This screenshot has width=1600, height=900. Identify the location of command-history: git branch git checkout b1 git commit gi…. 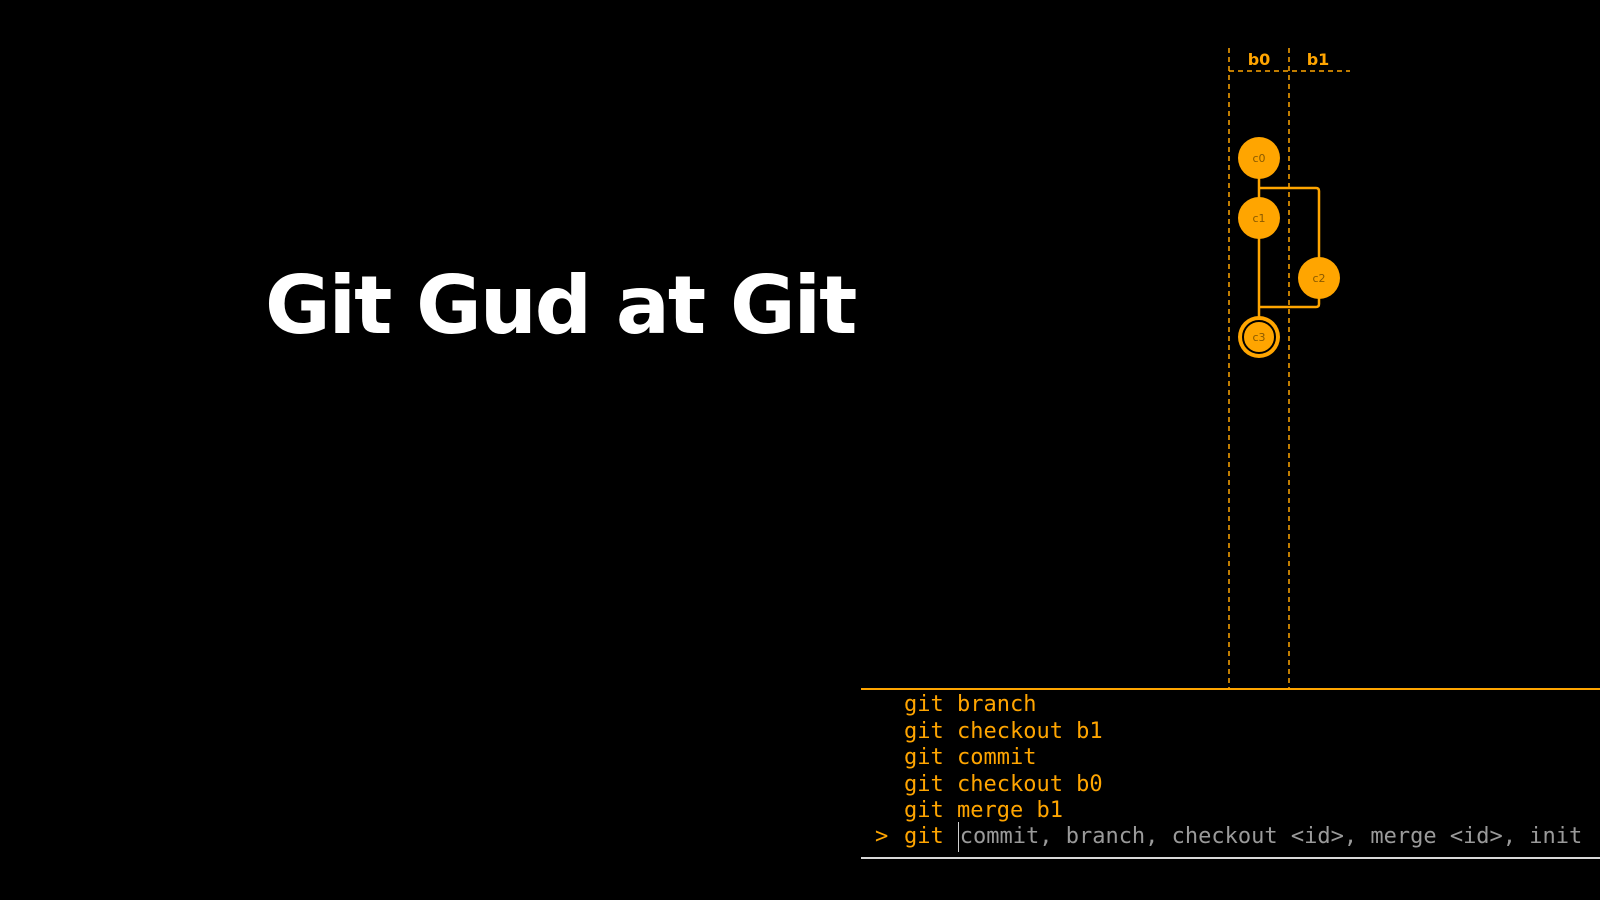
(1003, 758).